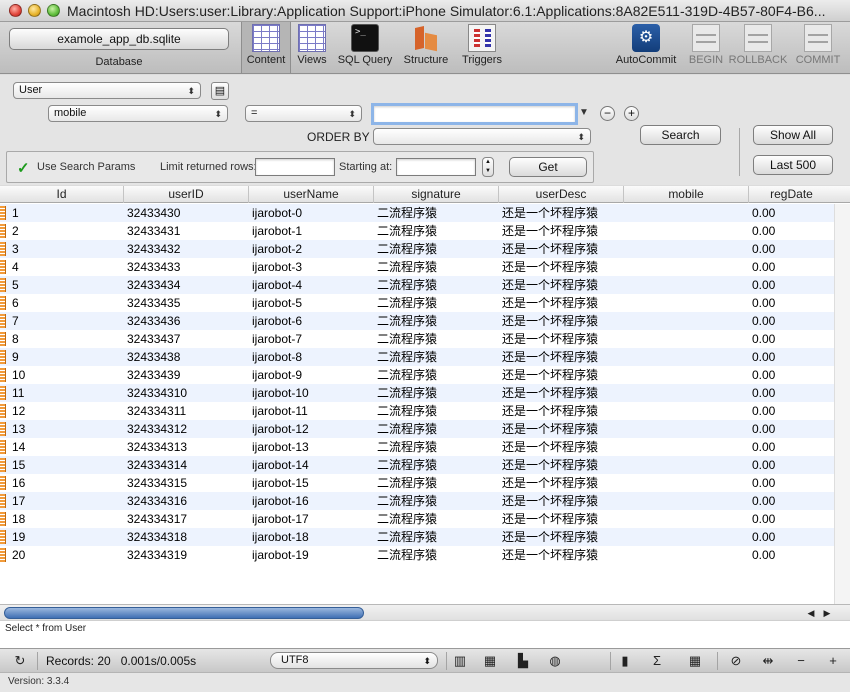  I want to click on horizontal-scroll-thumb, so click(184, 613).